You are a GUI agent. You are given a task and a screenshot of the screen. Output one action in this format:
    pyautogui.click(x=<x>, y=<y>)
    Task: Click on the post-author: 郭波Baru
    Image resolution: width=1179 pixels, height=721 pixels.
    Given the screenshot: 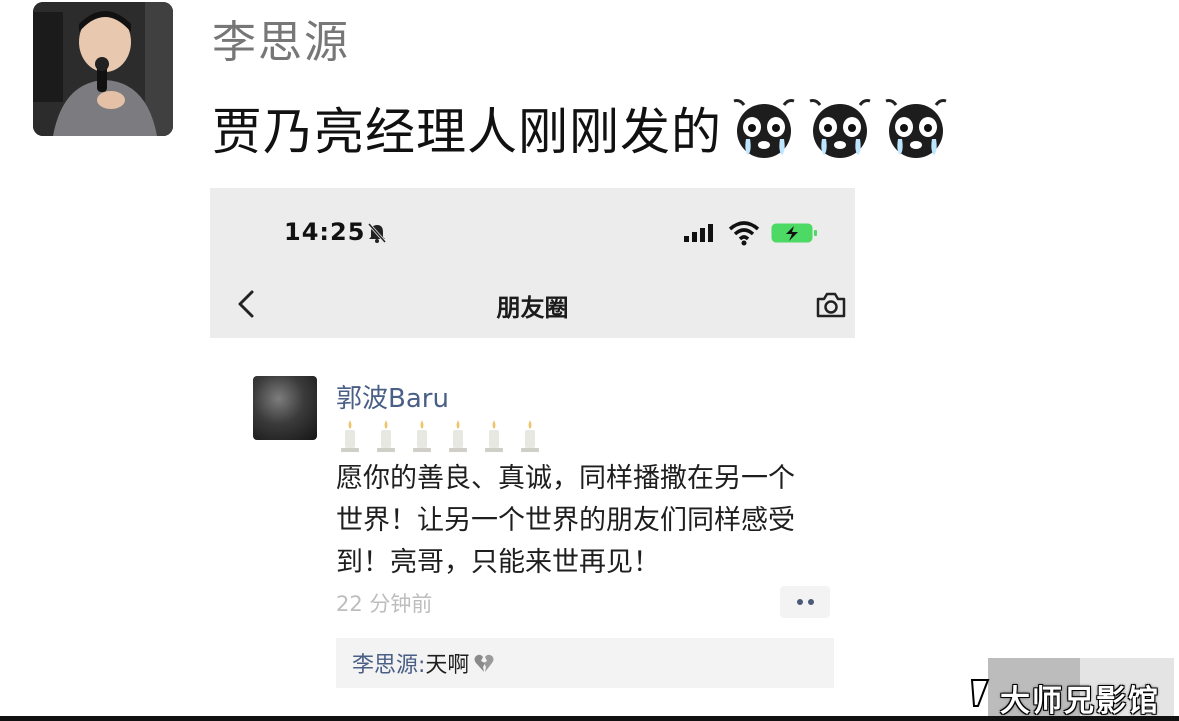 What is the action you would take?
    pyautogui.click(x=392, y=396)
    